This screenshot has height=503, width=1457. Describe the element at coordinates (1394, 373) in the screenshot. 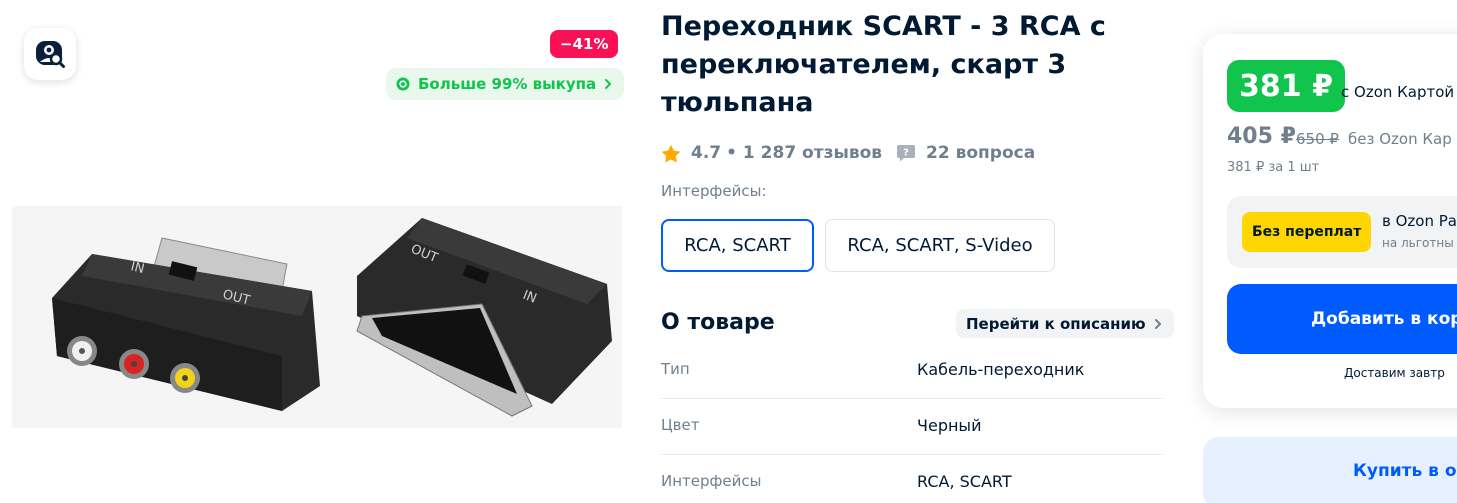

I see `delivery-info: Доставим завтр` at that location.